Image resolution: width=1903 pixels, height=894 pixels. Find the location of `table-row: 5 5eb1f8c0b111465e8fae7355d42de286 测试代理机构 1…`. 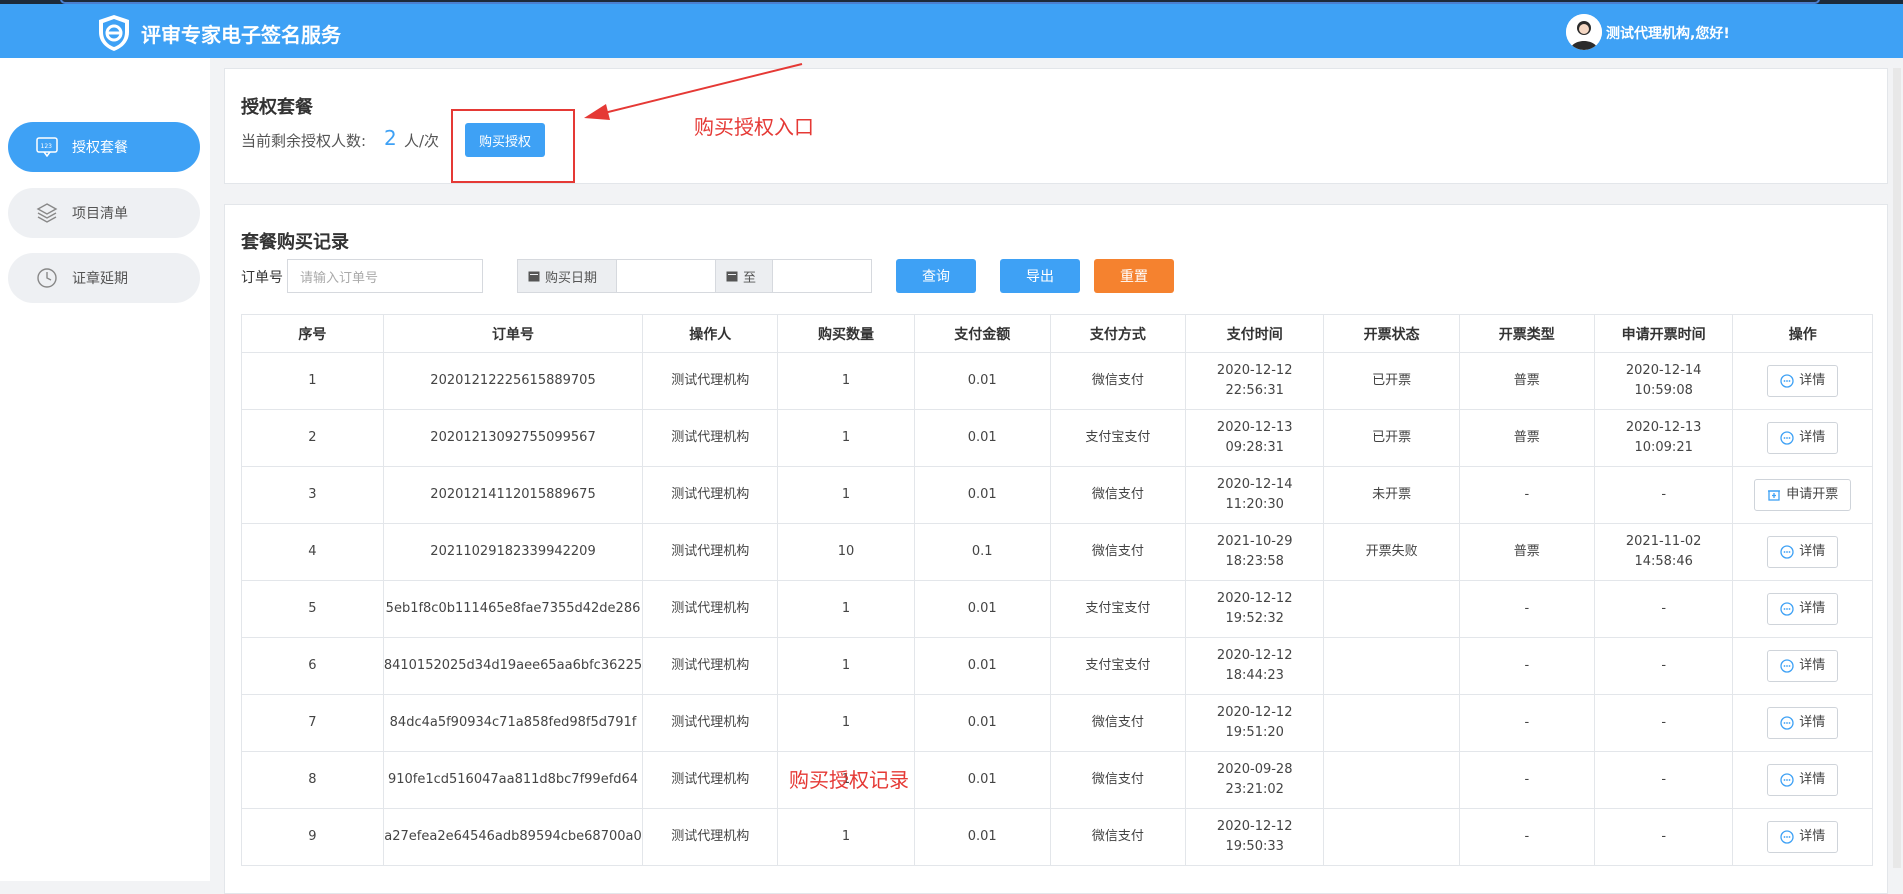

table-row: 5 5eb1f8c0b111465e8fae7355d42de286 测试代理机构 1… is located at coordinates (1057, 609).